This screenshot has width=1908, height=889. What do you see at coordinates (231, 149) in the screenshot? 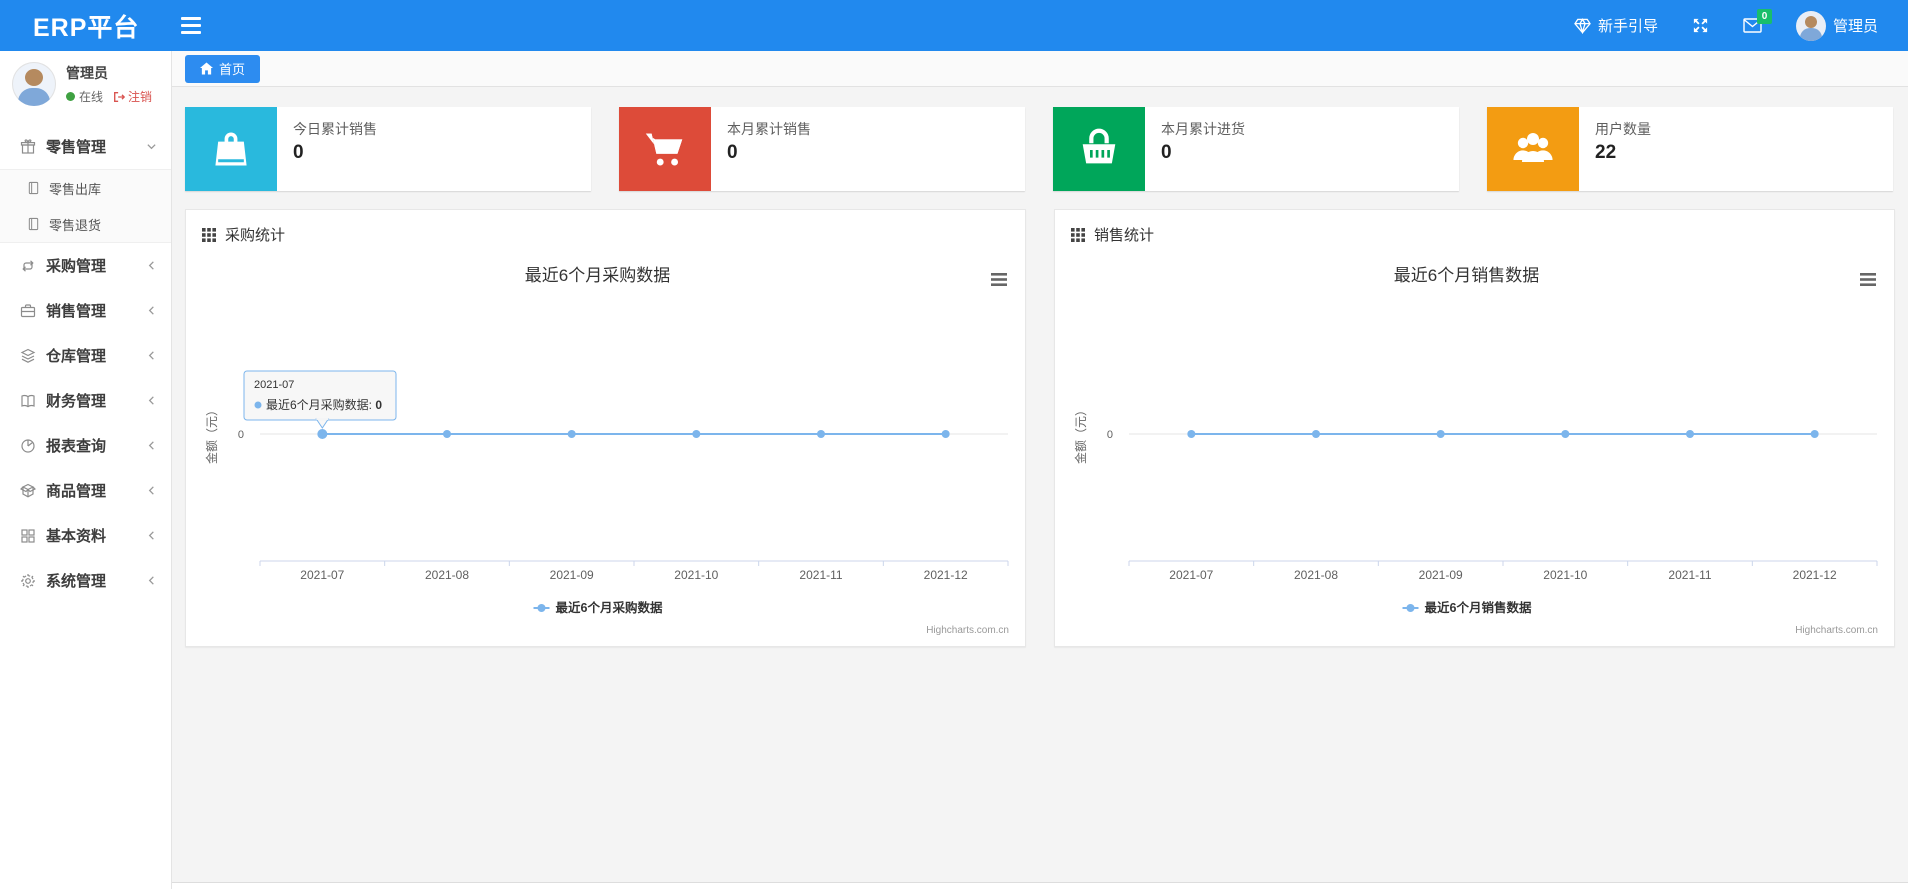
I see `shopping-bag-icon` at bounding box center [231, 149].